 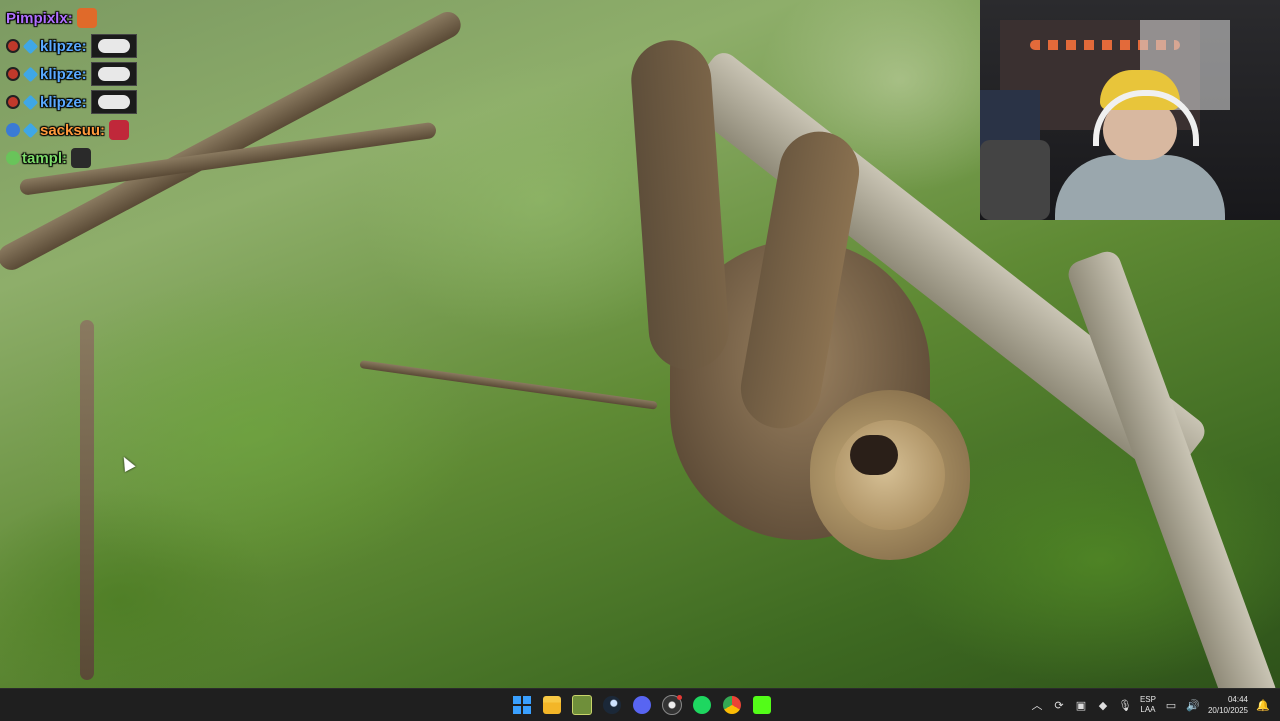 I want to click on blue-badge-icon, so click(x=13, y=130).